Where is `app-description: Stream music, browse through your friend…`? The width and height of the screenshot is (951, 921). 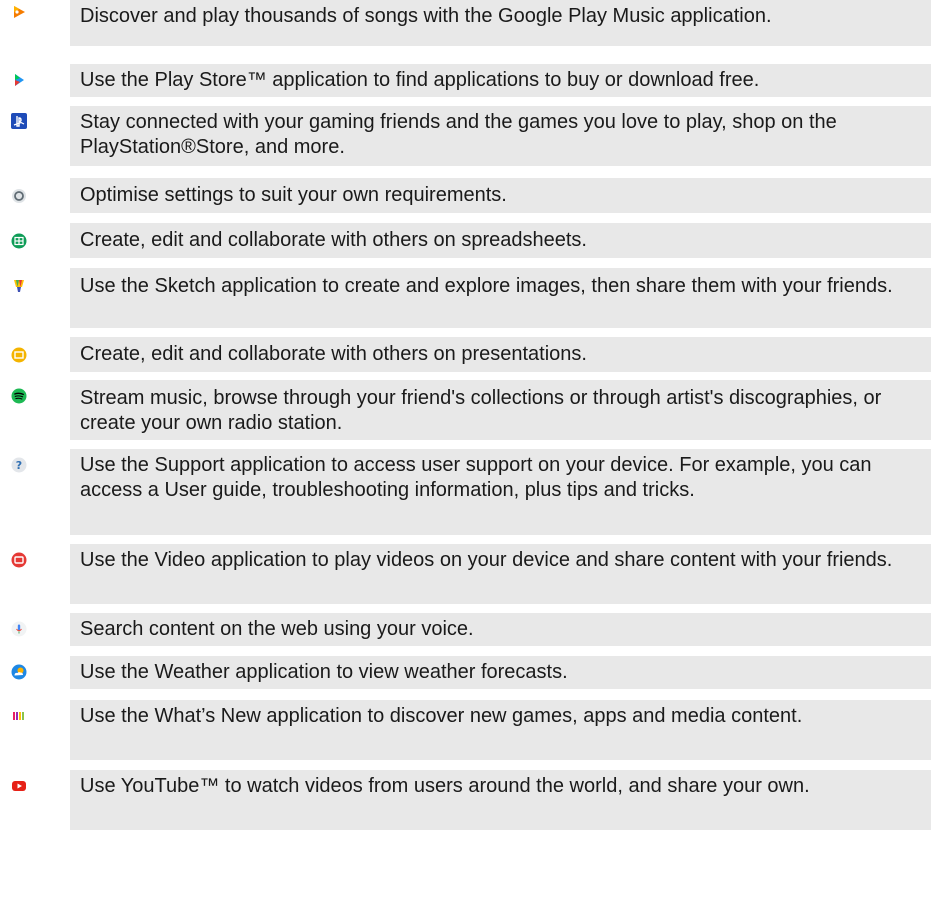
app-description: Stream music, browse through your friend… is located at coordinates (481, 410).